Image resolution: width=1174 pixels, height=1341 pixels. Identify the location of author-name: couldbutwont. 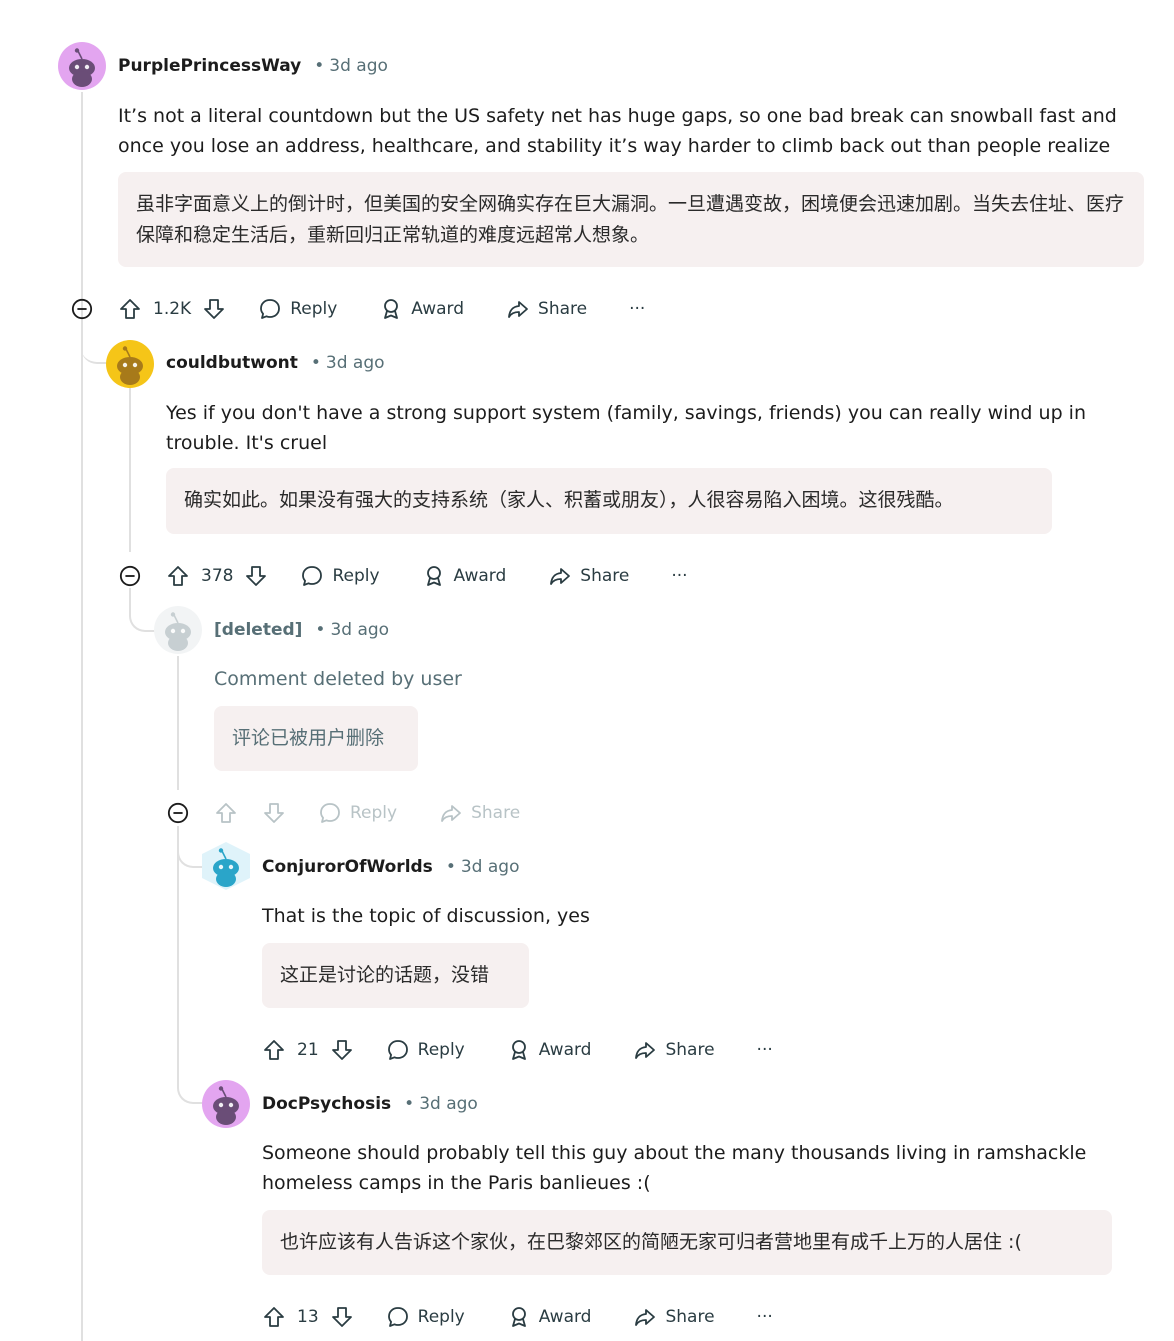
(232, 363).